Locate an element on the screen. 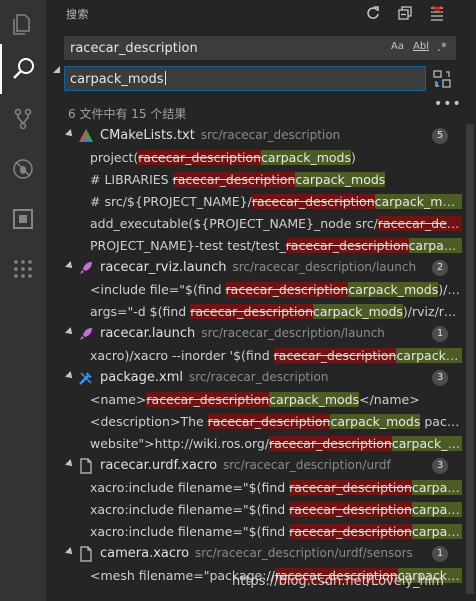 The image size is (476, 601). file-result-row: CMakeLists.txt src/racecar_description 5 is located at coordinates (261, 136).